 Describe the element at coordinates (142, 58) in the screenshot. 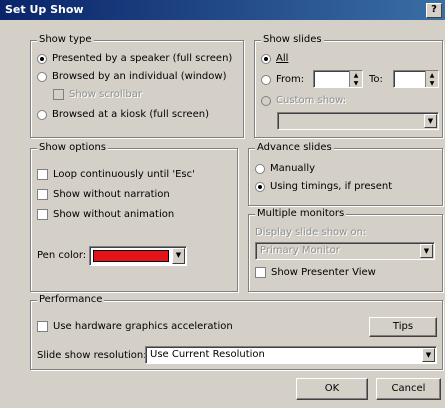

I see `radio-label: Presented by a speaker (full screen)` at that location.